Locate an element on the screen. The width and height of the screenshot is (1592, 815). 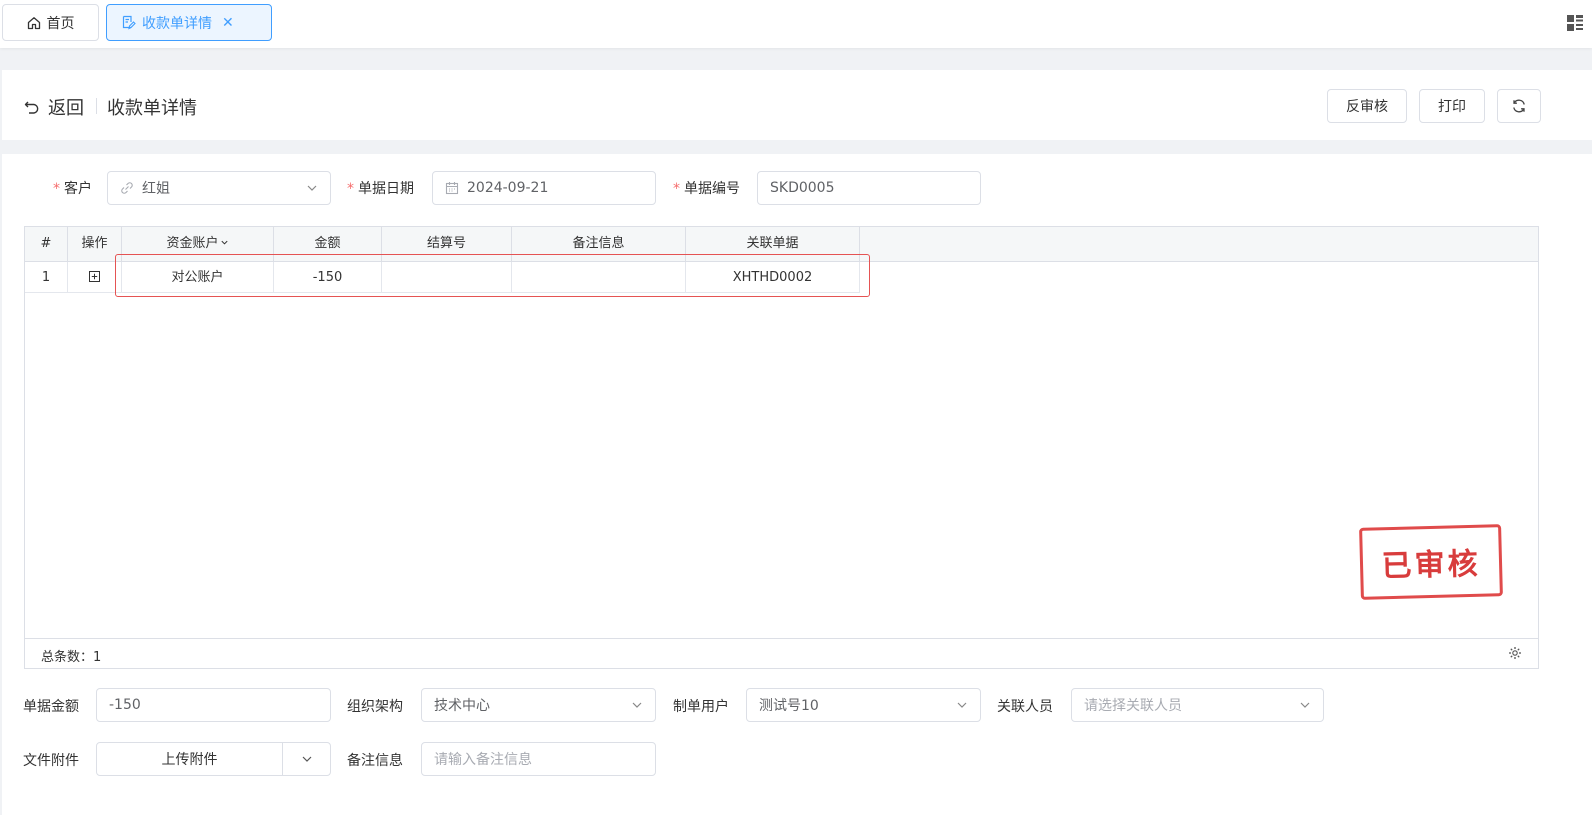
tab-home: 首页 is located at coordinates (50, 22).